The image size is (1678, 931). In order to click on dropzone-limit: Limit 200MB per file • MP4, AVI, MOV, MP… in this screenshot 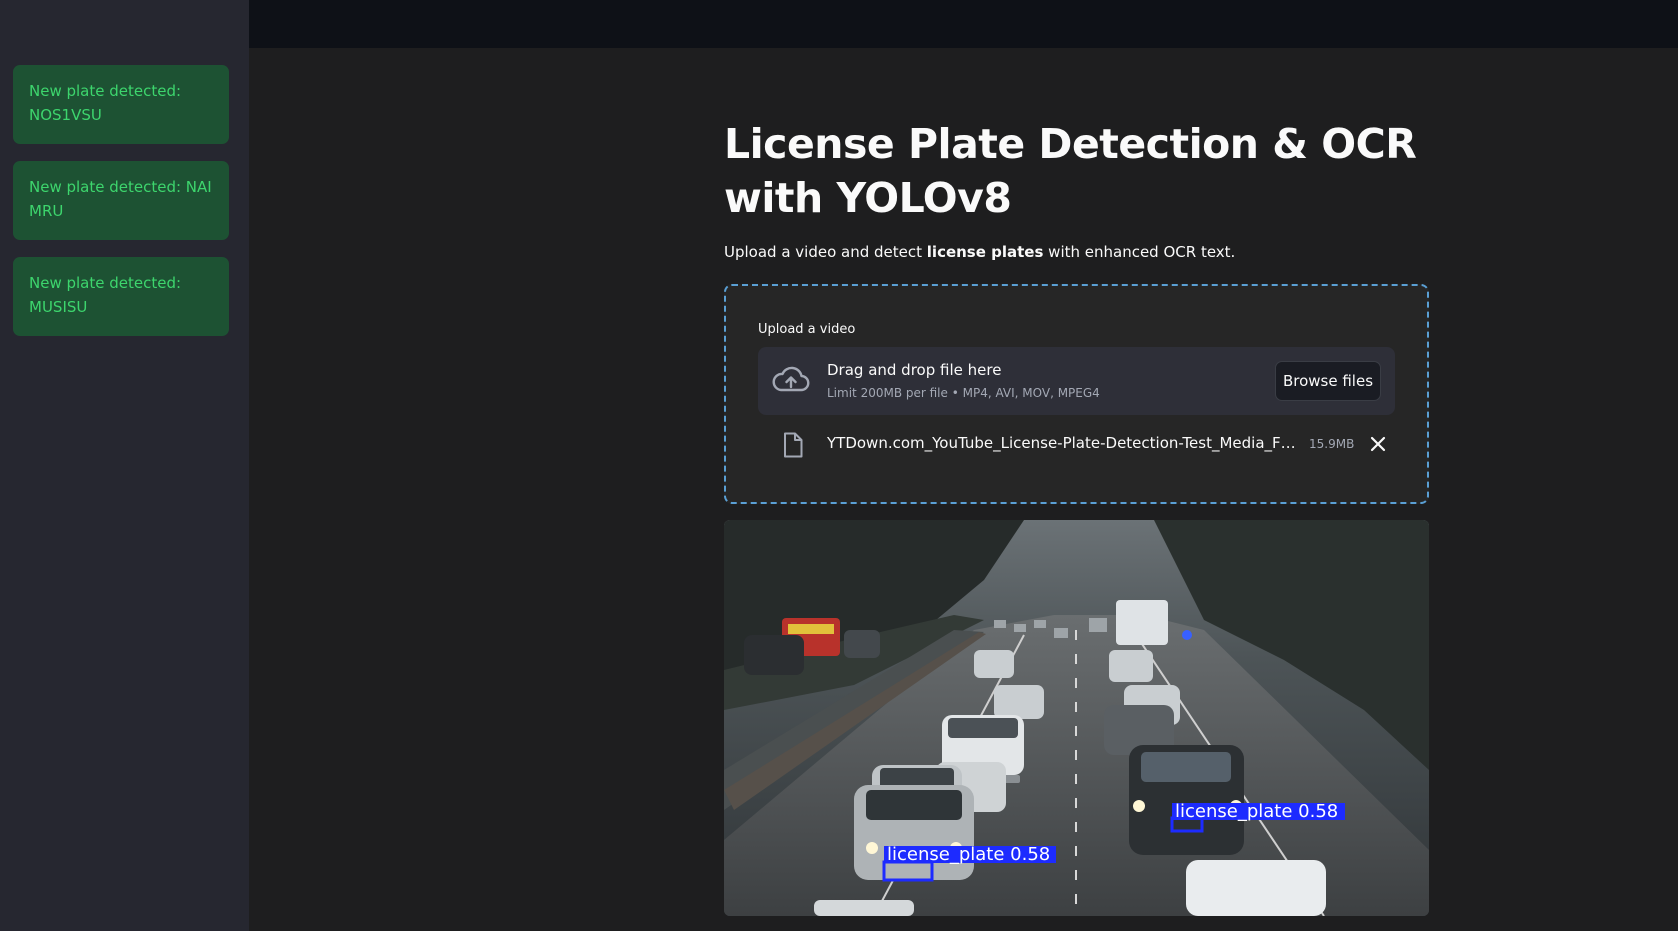, I will do `click(963, 393)`.